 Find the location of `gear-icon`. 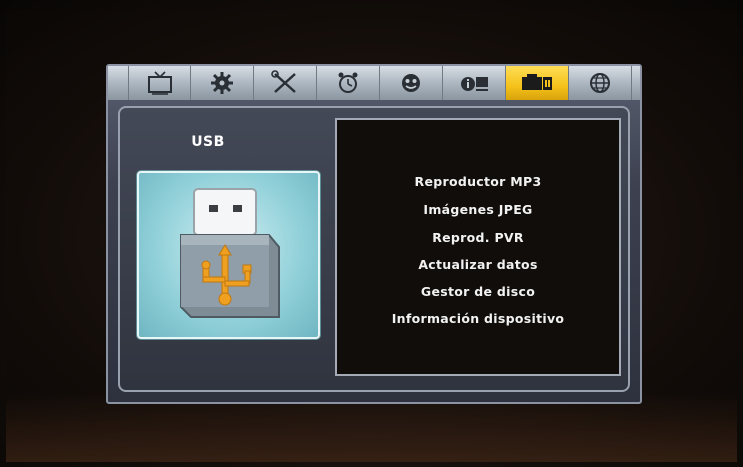

gear-icon is located at coordinates (222, 83).